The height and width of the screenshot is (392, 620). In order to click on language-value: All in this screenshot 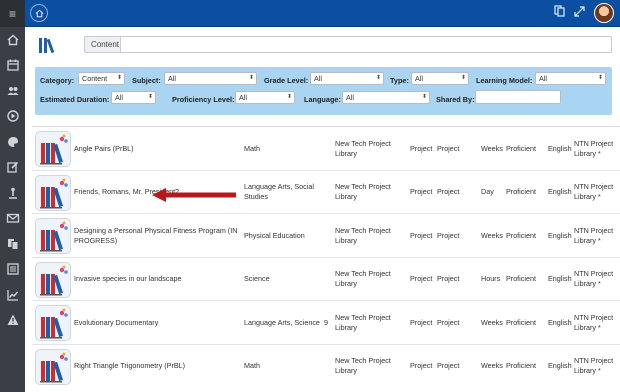, I will do `click(350, 97)`.